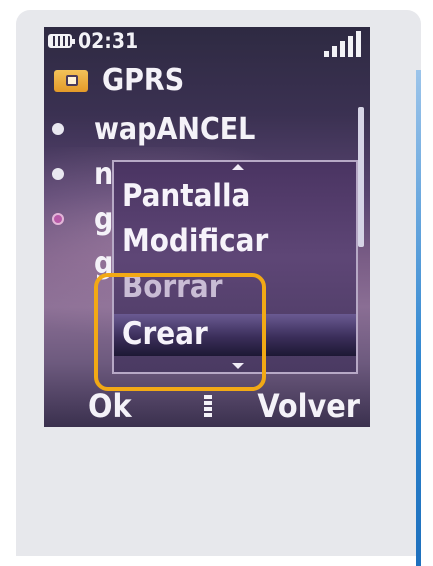  What do you see at coordinates (207, 79) in the screenshot?
I see `header-row: GPRS` at bounding box center [207, 79].